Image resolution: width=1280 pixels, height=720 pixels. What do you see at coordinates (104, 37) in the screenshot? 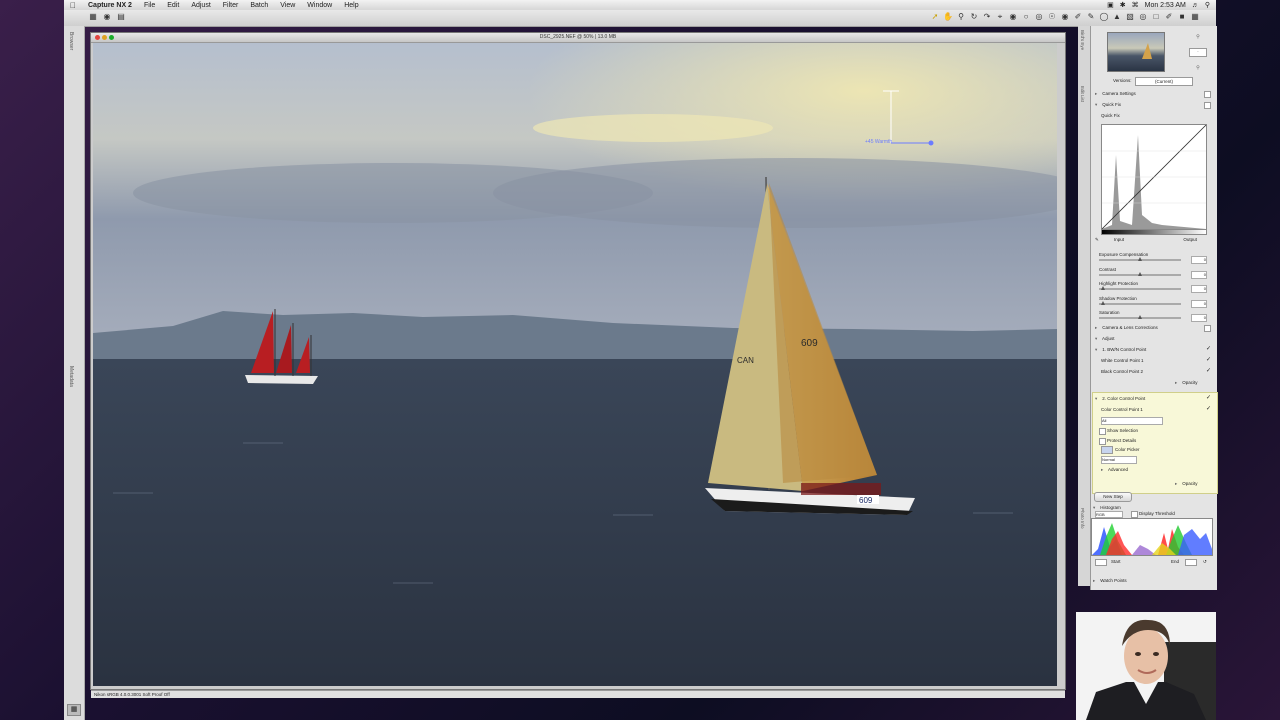
I see `minimize-window-icon` at bounding box center [104, 37].